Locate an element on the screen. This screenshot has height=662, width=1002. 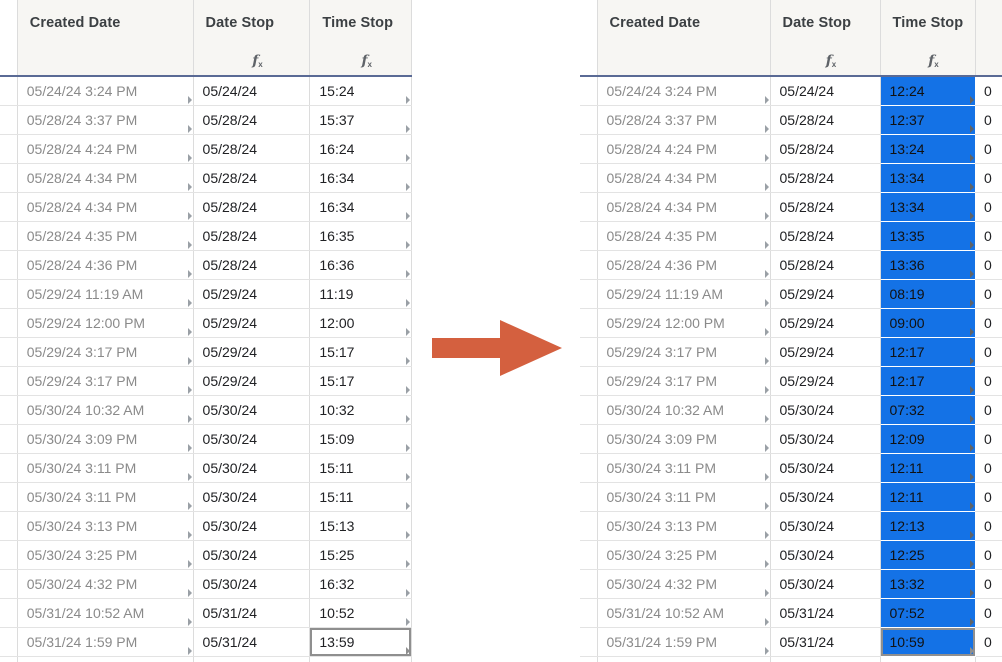
cell-time-stop-selected: 10:59 is located at coordinates (927, 642).